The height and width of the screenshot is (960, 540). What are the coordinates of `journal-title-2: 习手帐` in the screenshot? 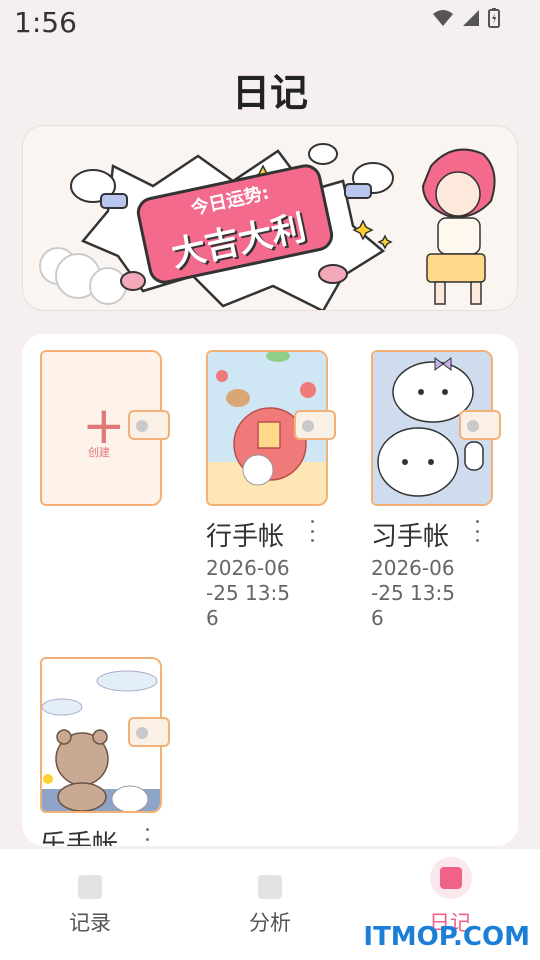 It's located at (421, 534).